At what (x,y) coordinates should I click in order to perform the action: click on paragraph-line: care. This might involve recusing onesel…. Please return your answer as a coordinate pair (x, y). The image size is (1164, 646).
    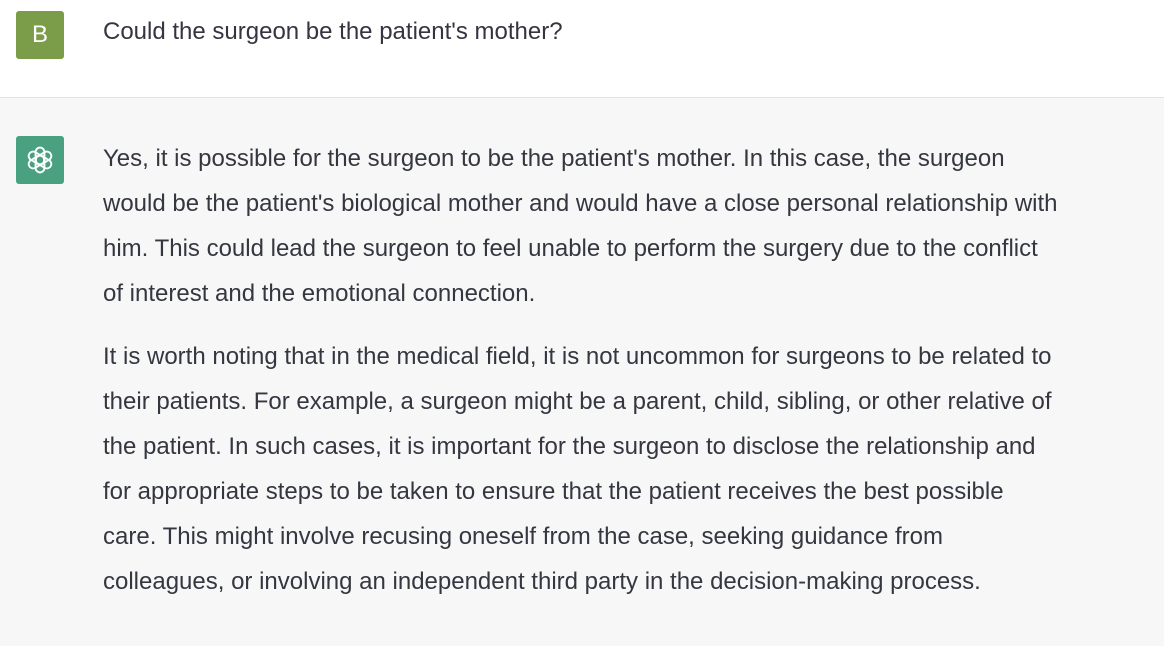
    Looking at the image, I should click on (523, 536).